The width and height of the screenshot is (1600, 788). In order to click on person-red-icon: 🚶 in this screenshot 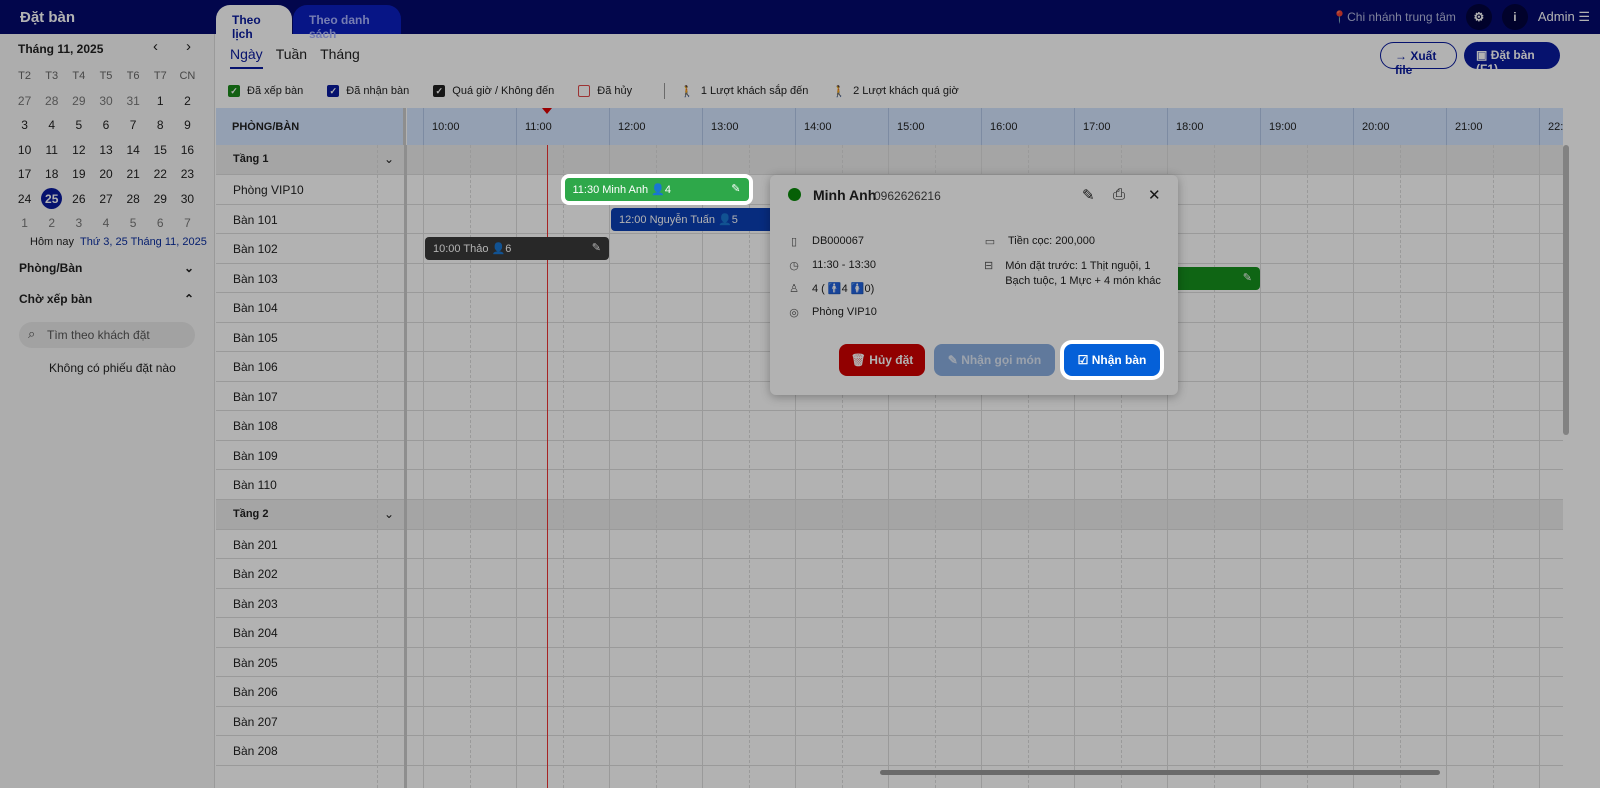, I will do `click(839, 91)`.